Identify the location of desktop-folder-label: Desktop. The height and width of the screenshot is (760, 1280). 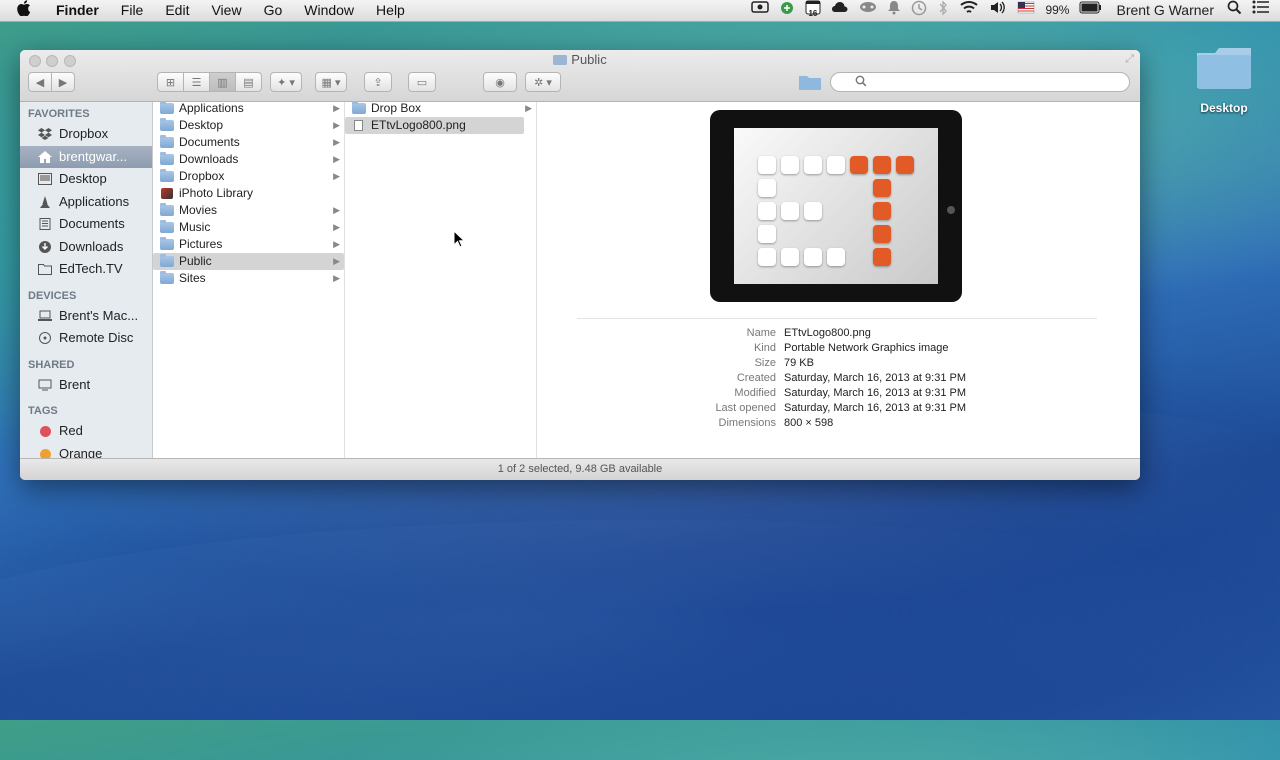
(1224, 108).